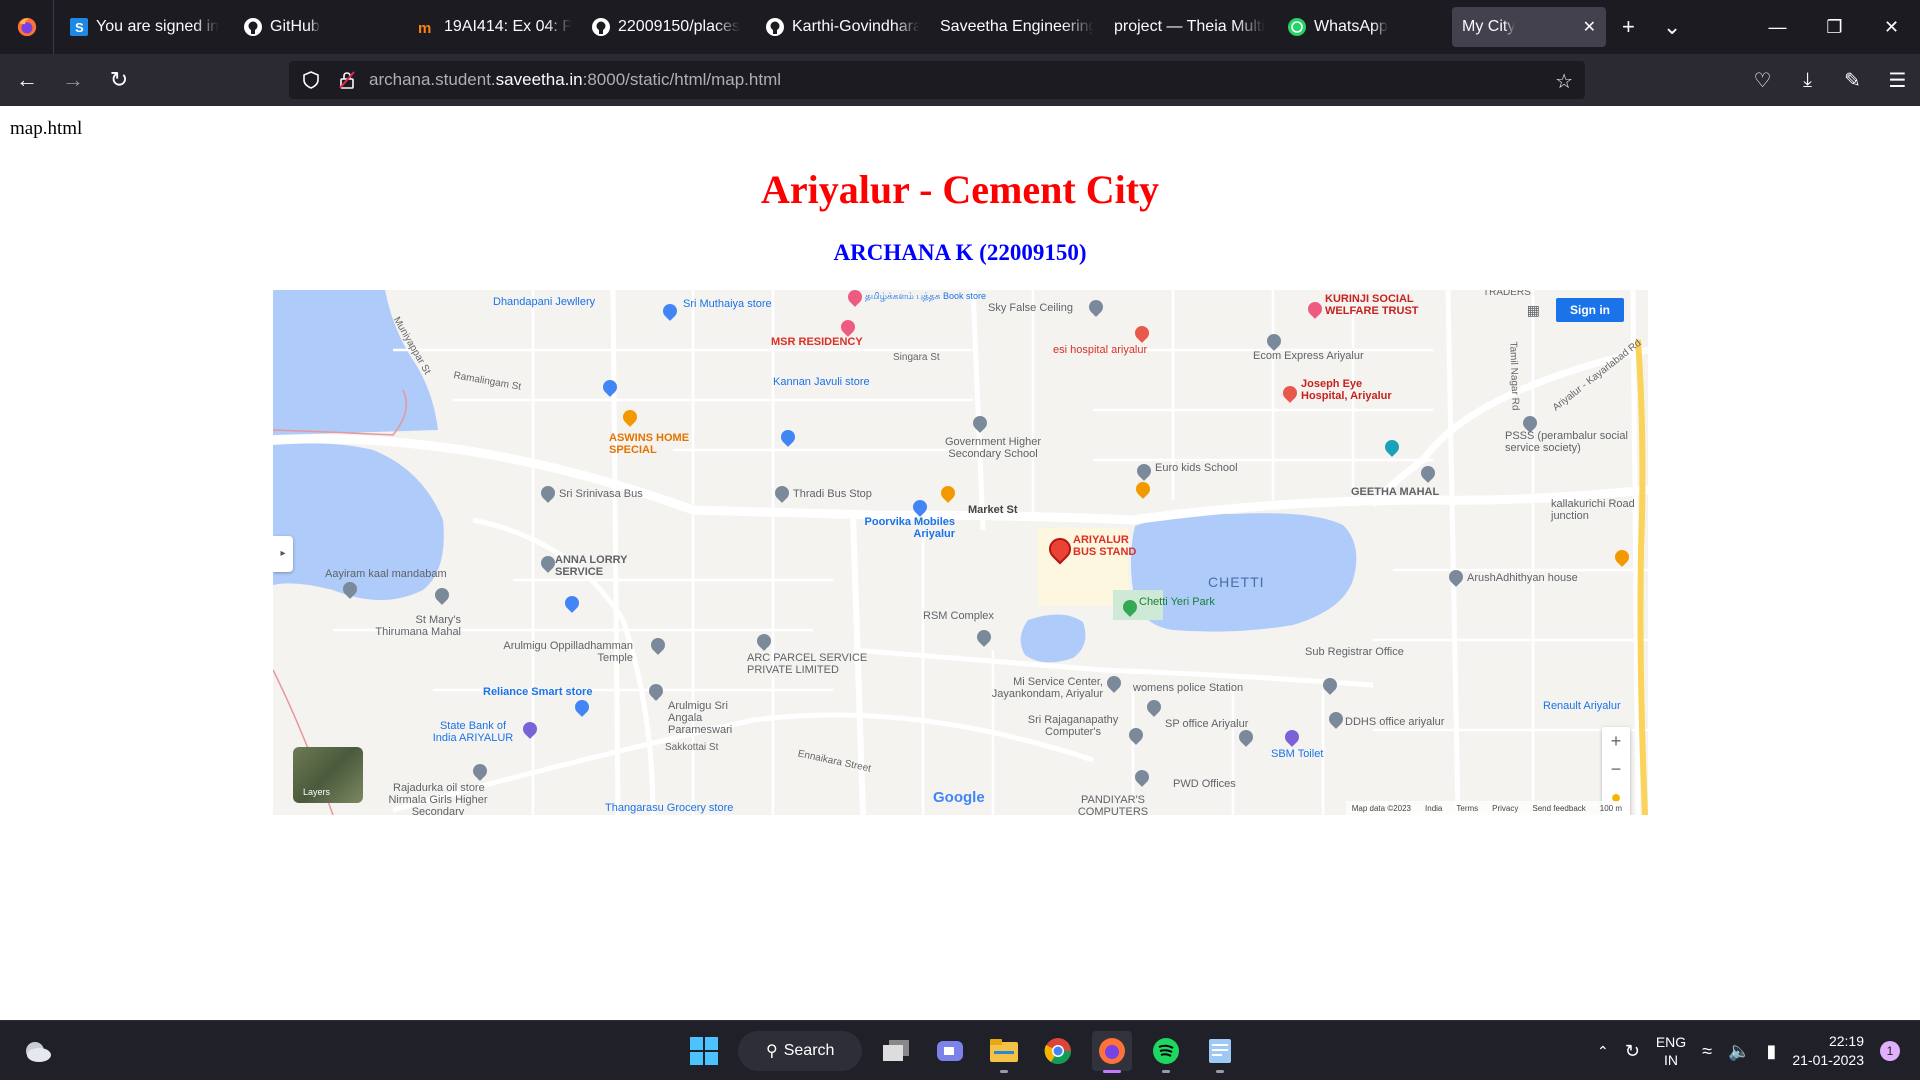 The height and width of the screenshot is (1081, 1920). Describe the element at coordinates (950, 1051) in the screenshot. I see `teams-chat-icon` at that location.